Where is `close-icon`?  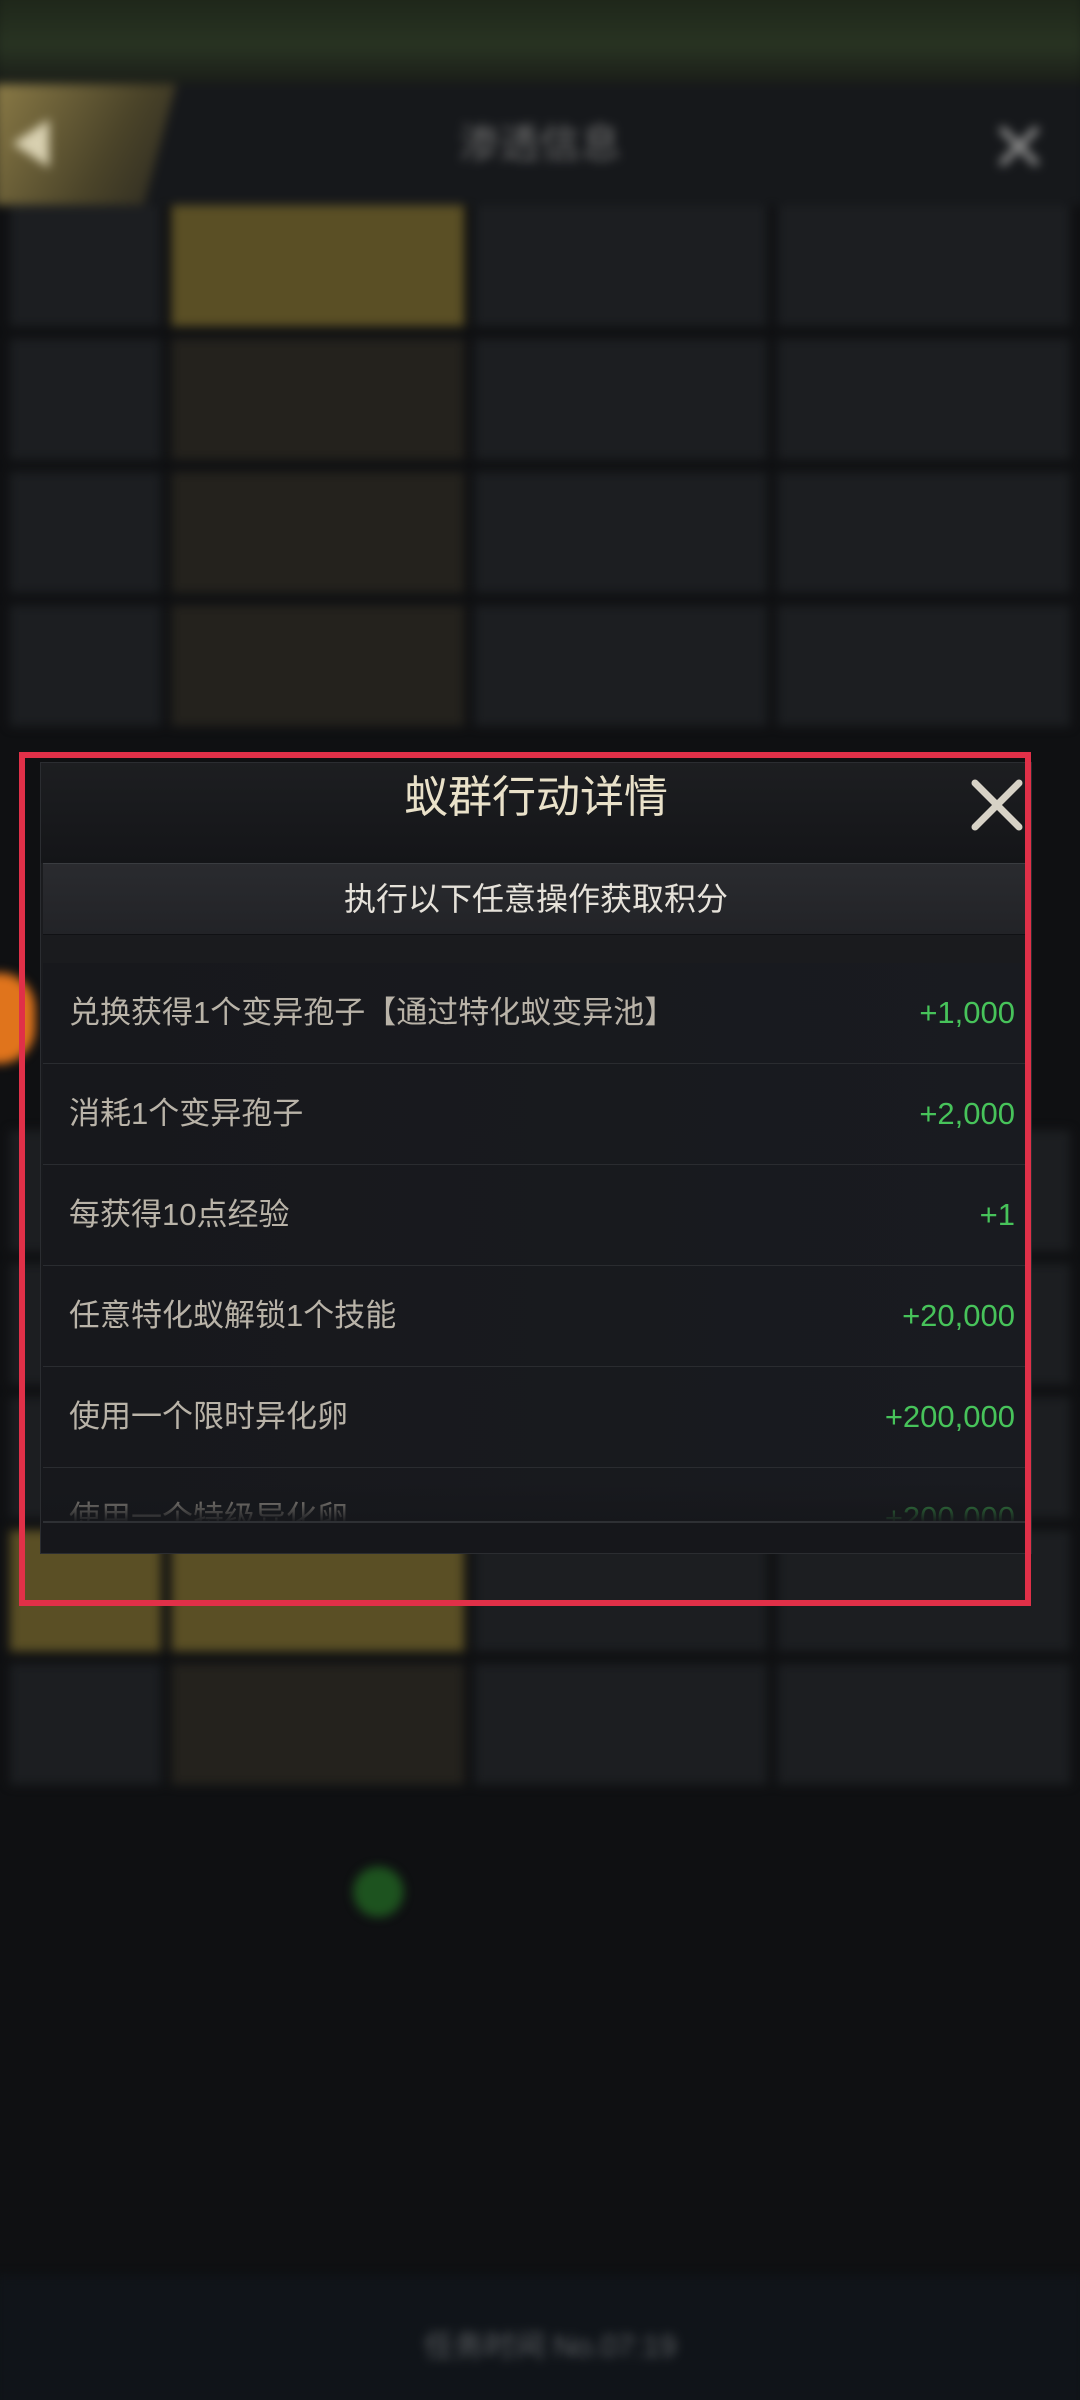
close-icon is located at coordinates (997, 805).